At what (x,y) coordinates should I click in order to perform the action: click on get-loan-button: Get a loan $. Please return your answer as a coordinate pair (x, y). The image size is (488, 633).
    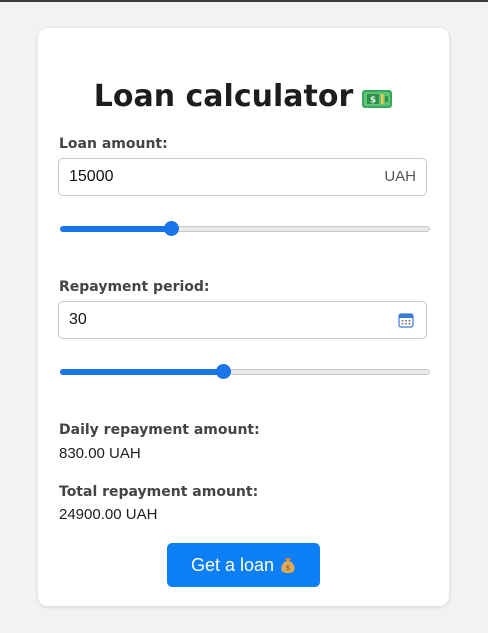
    Looking at the image, I should click on (243, 565).